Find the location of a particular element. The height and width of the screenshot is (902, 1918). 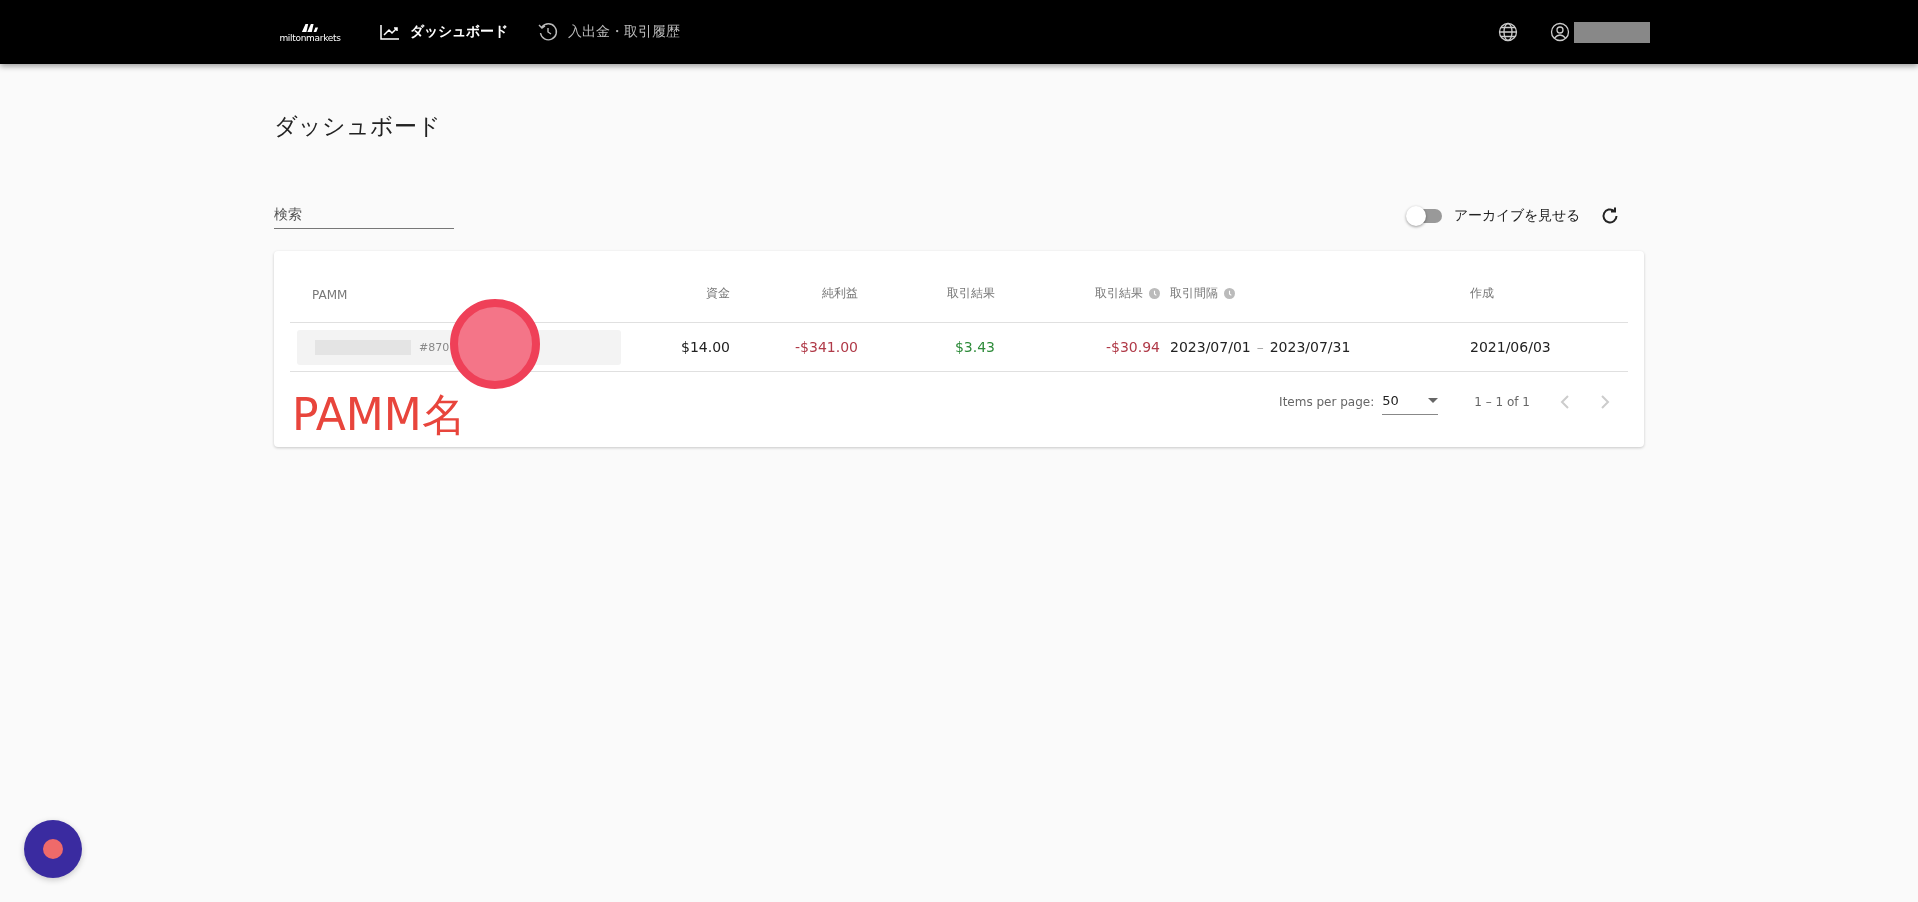

column-header: 純利益 is located at coordinates (840, 293).